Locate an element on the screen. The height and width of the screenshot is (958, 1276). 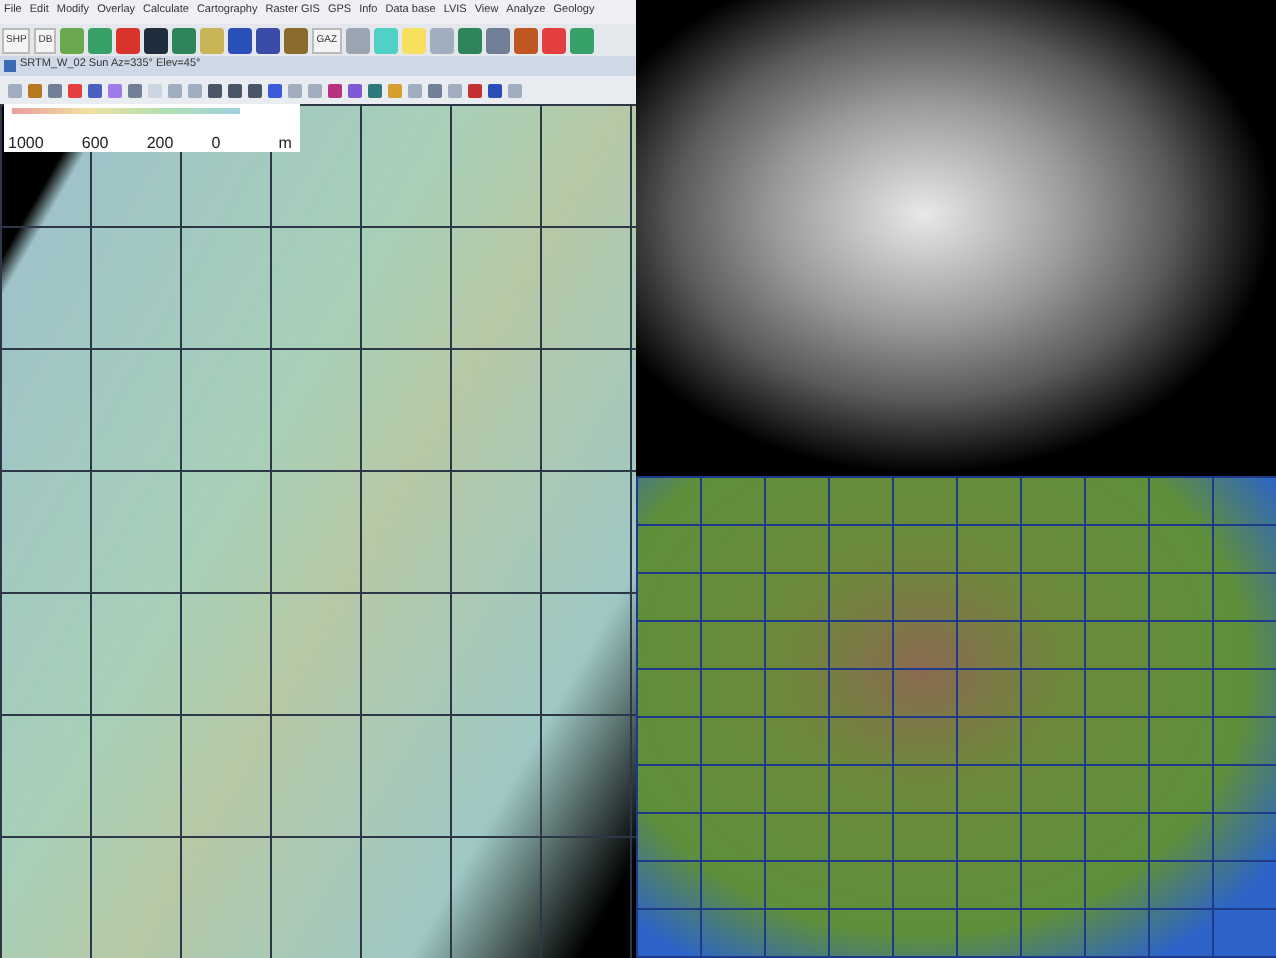
window-icon is located at coordinates (10, 66).